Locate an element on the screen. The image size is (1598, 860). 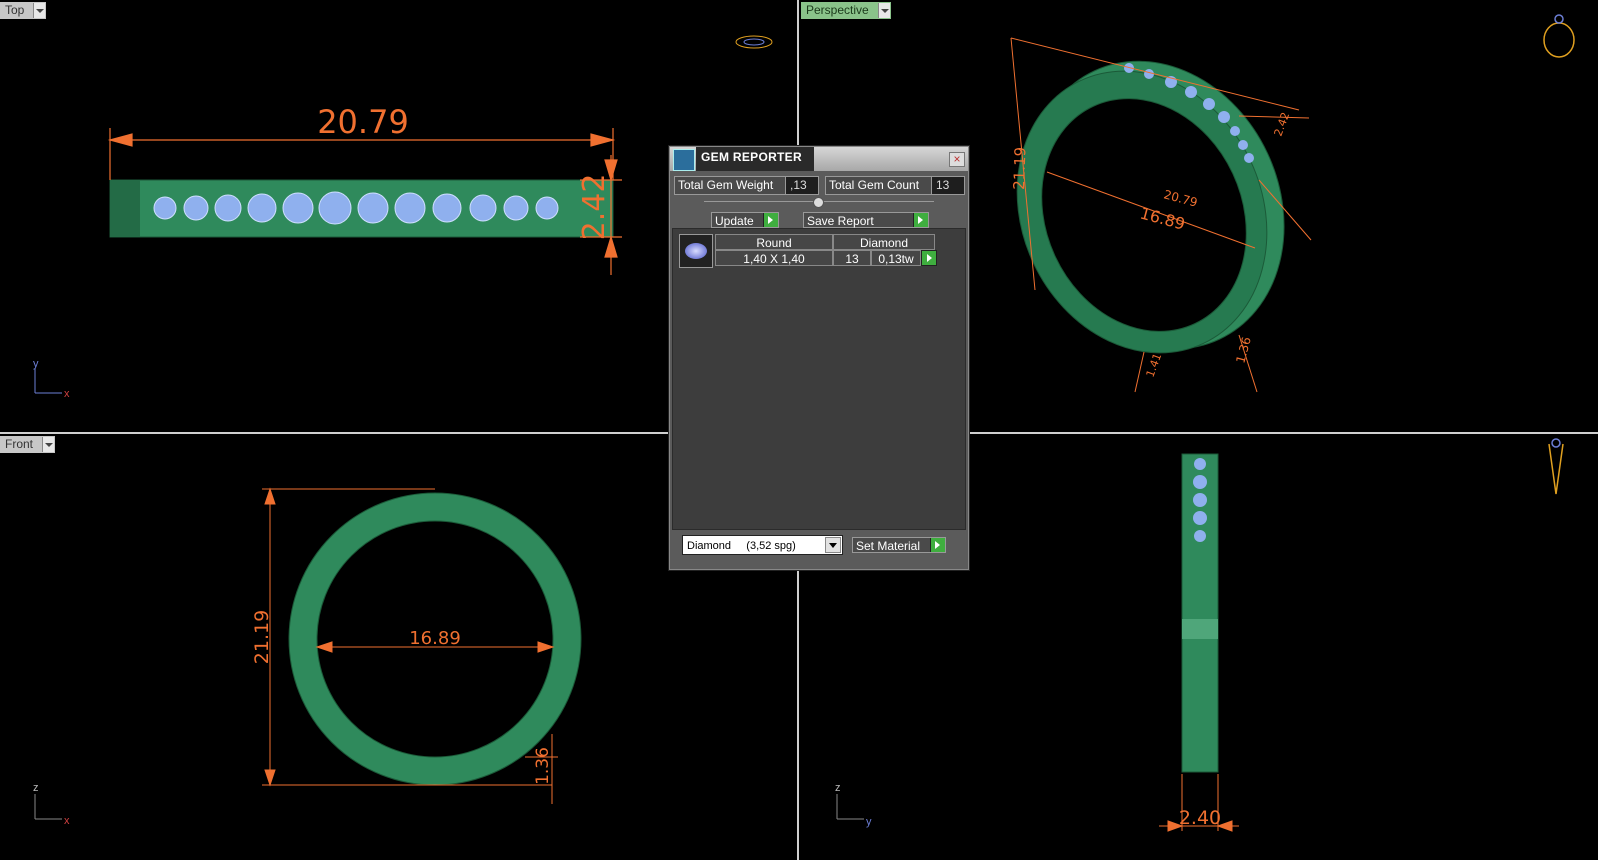
dim-height-perspective: 21.19 is located at coordinates (1019, 169).